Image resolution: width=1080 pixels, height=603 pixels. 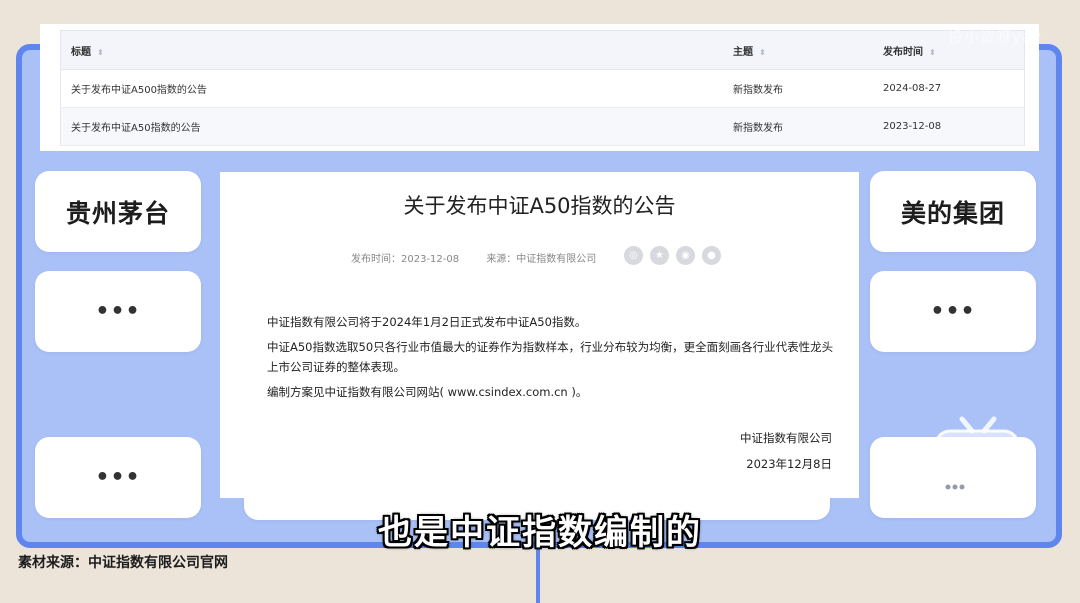 I want to click on star-icon: ★, so click(x=659, y=255).